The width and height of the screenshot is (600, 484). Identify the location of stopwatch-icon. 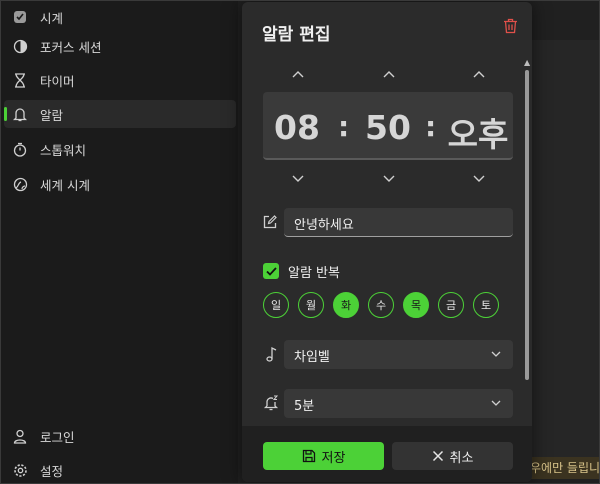
(20, 149).